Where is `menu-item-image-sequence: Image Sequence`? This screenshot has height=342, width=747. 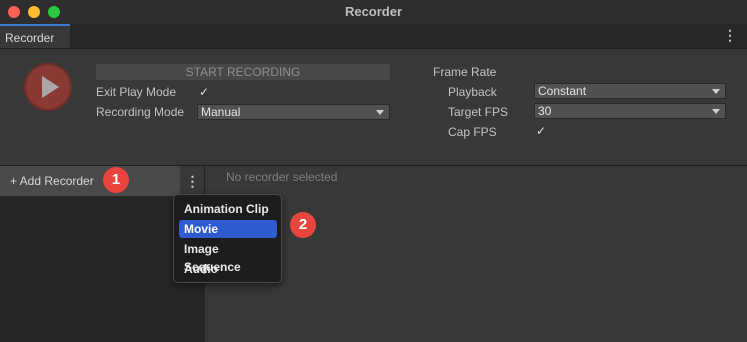 menu-item-image-sequence: Image Sequence is located at coordinates (228, 257).